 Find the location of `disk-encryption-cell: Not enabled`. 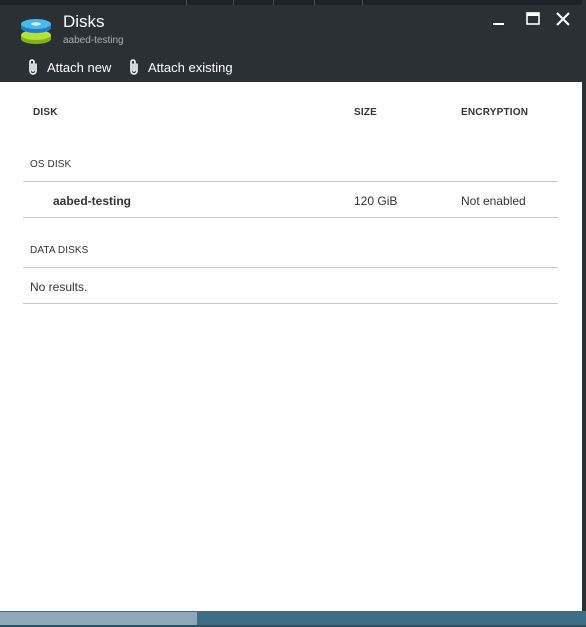

disk-encryption-cell: Not enabled is located at coordinates (493, 201).